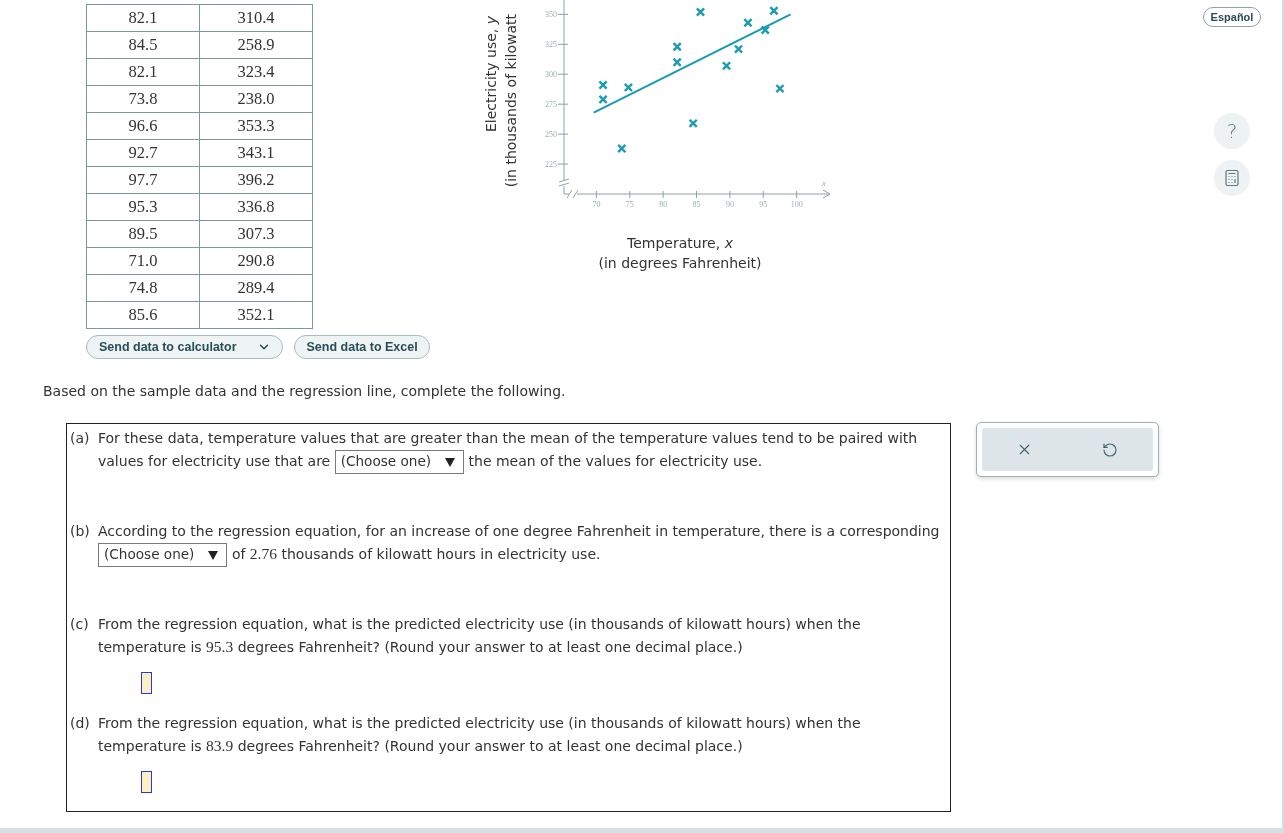  Describe the element at coordinates (596, 204) in the screenshot. I see `tick-label: 70` at that location.